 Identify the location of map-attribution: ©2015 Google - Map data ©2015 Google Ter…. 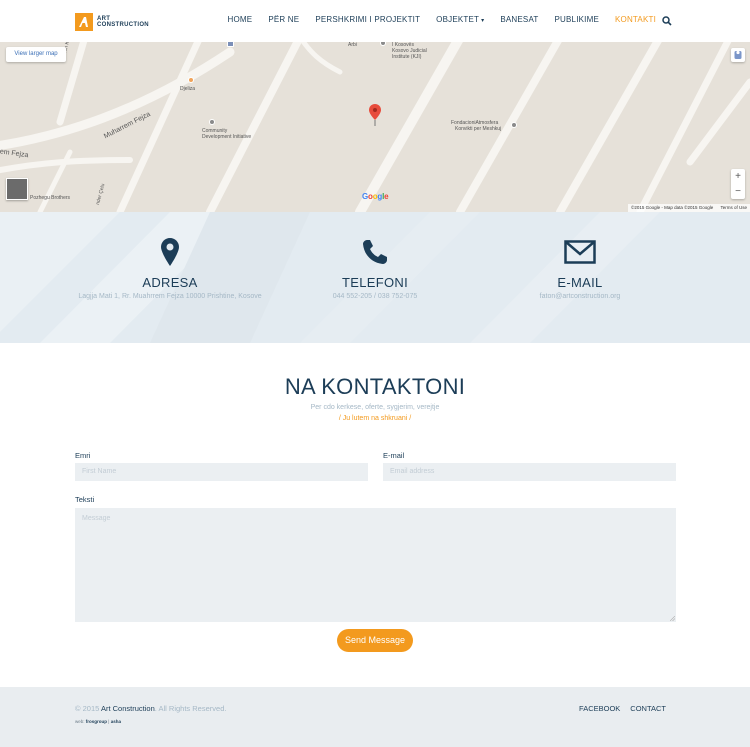
(689, 208).